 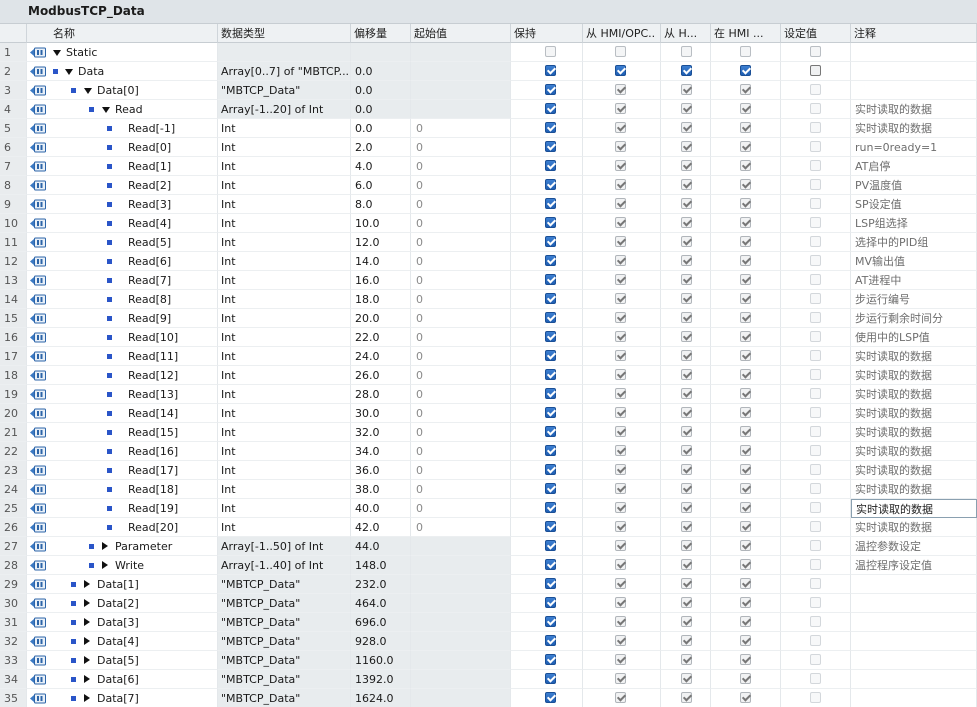 What do you see at coordinates (122, 470) in the screenshot?
I see `name-cell: Read[17]` at bounding box center [122, 470].